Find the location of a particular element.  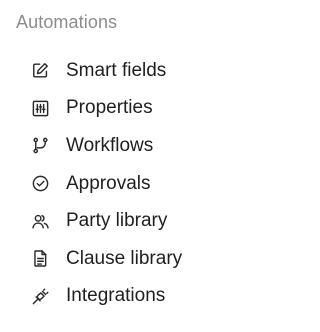

nav-item-label: Party library is located at coordinates (117, 221).